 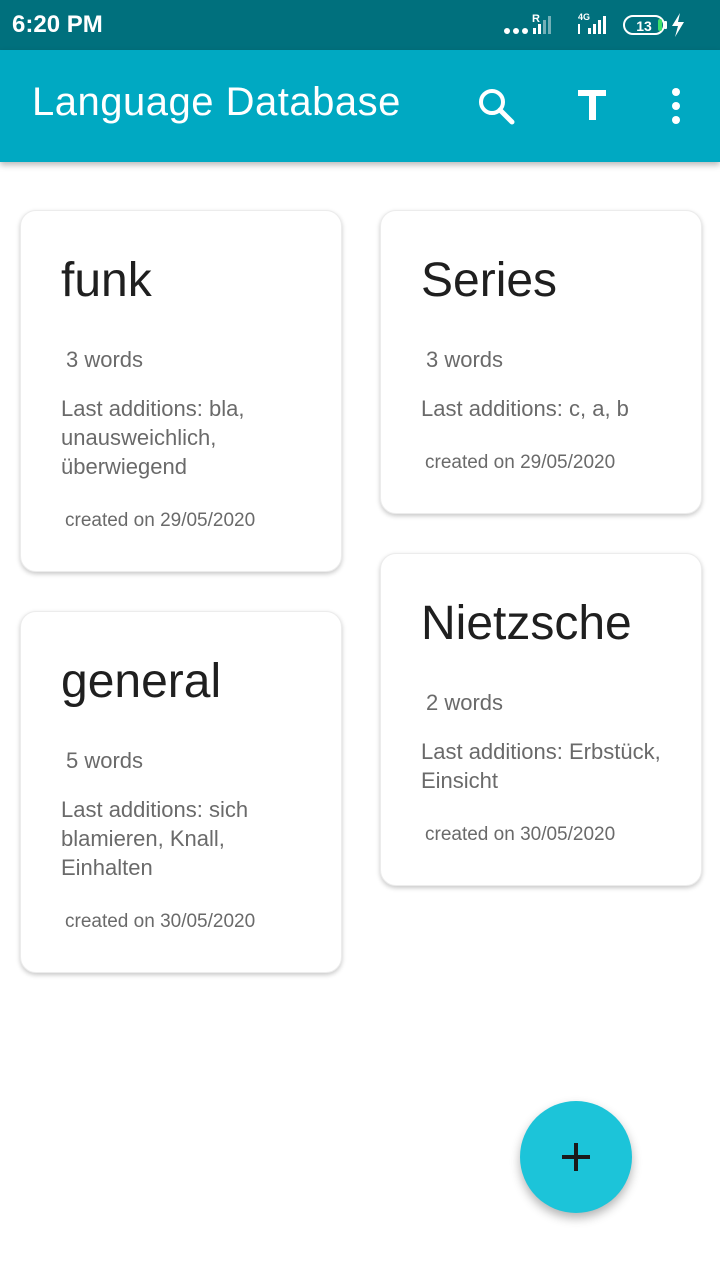 What do you see at coordinates (516, 31) in the screenshot?
I see `dots-icon` at bounding box center [516, 31].